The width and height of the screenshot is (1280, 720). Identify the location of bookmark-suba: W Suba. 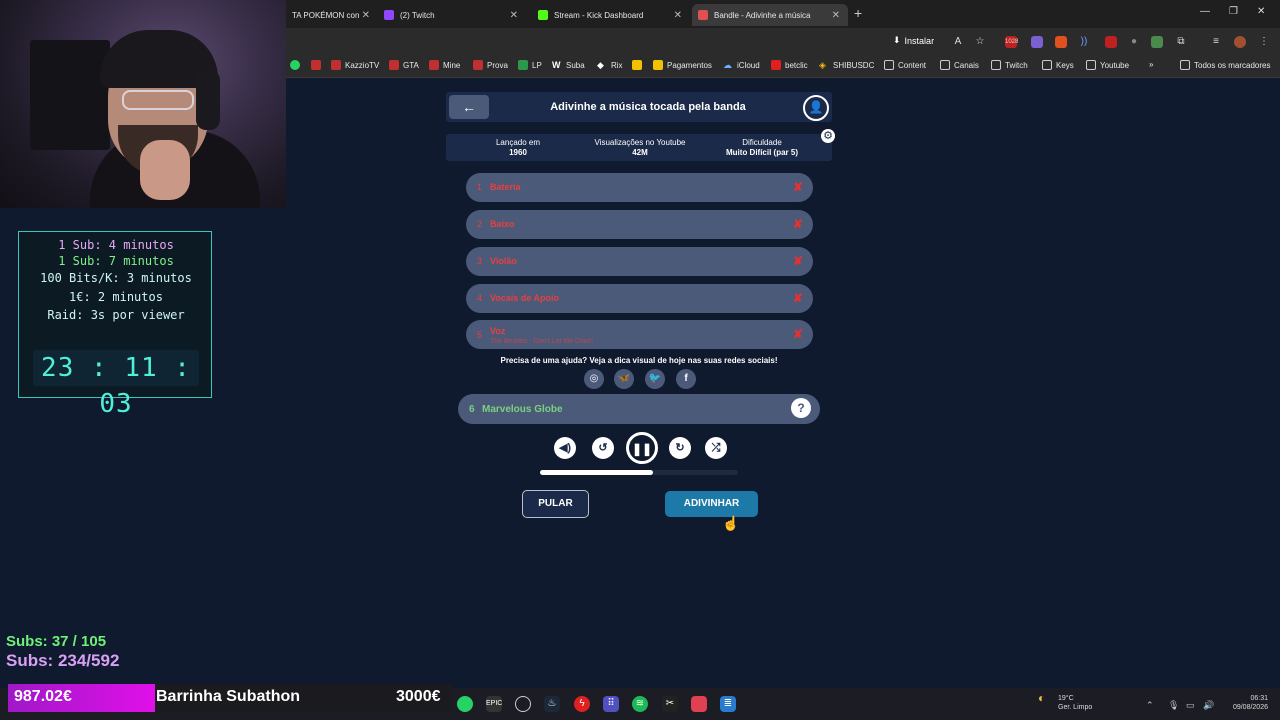
(568, 65).